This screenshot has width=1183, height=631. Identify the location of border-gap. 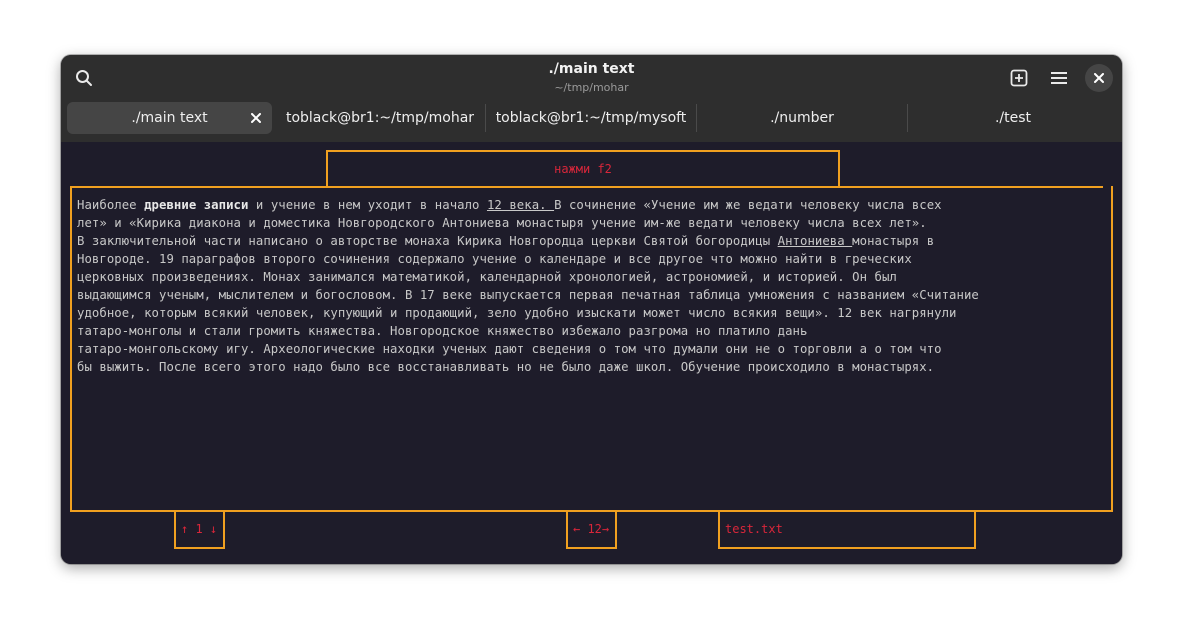
(1107, 190).